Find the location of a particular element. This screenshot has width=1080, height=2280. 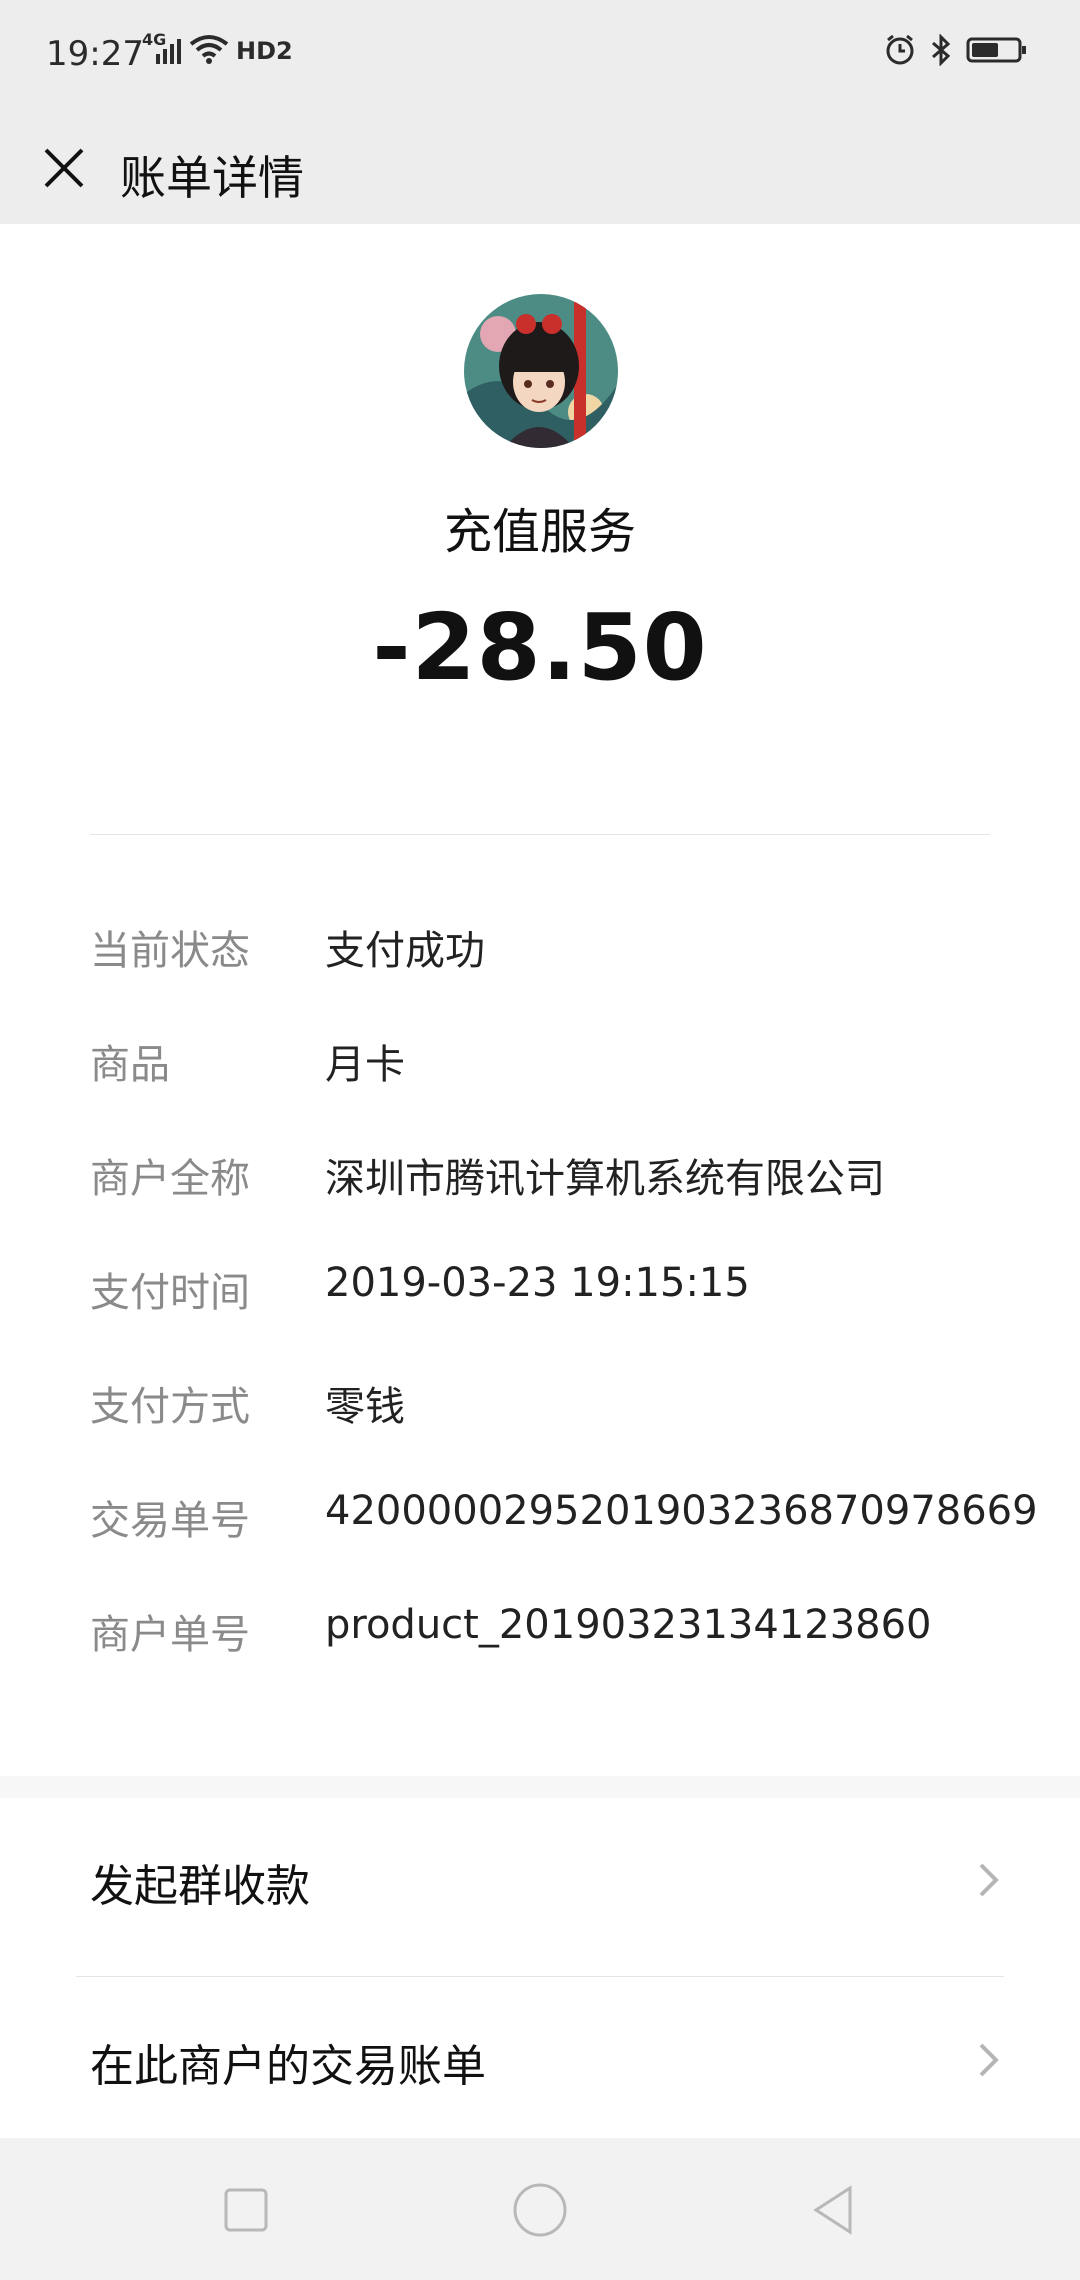

circle-icon is located at coordinates (540, 2210).